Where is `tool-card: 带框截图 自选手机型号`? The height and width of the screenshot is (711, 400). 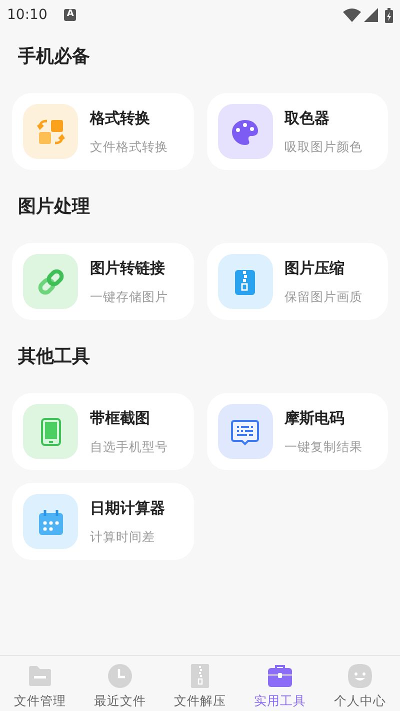
tool-card: 带框截图 自选手机型号 is located at coordinates (103, 431).